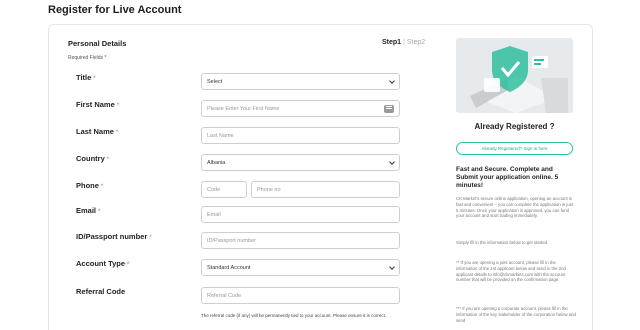 This screenshot has height=330, width=640. I want to click on signin-button: Already Registered? Sign in here, so click(514, 148).